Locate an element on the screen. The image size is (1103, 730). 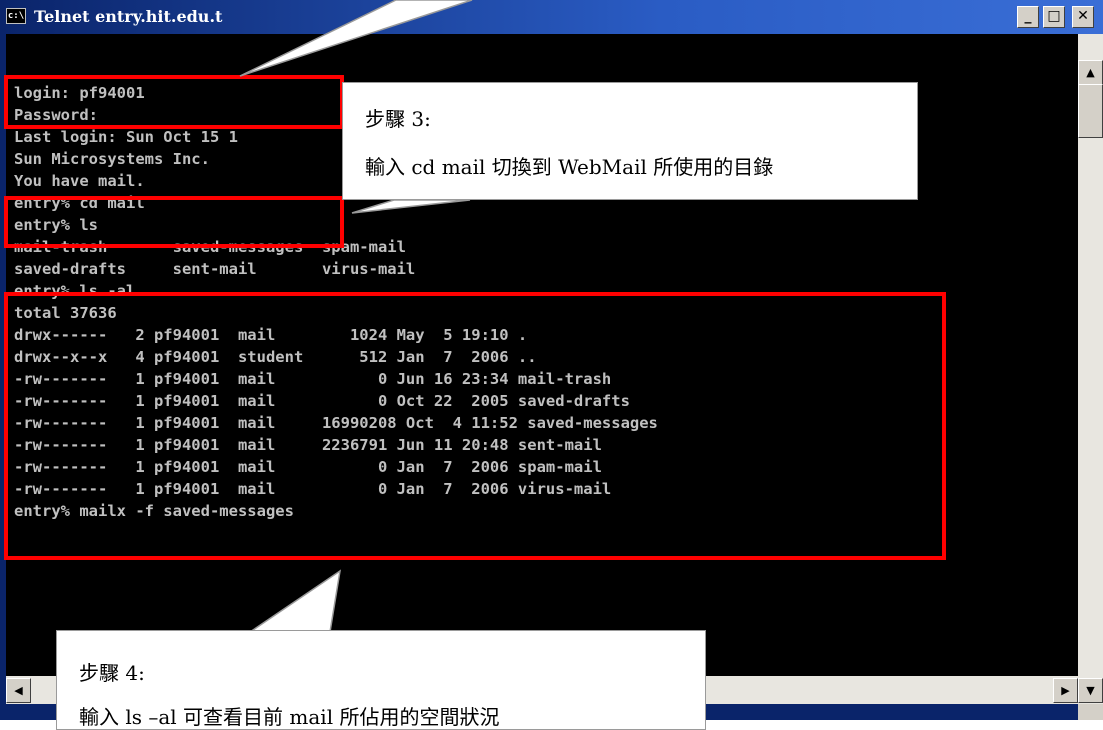
callout-step4: 步驟 4: 輸入 ls –al 可查看目前 mail 所佔用的空間狀況 is located at coordinates (381, 680).